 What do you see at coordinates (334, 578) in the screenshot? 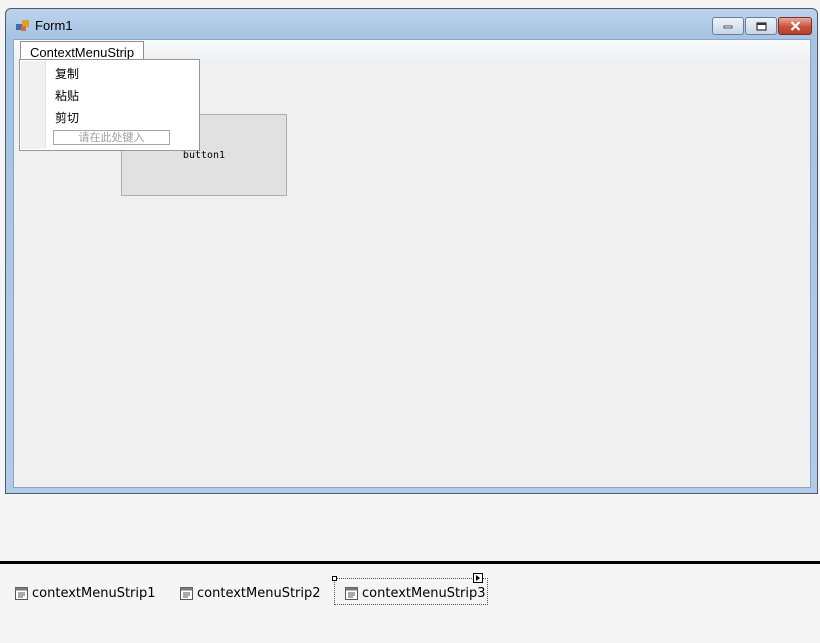
I see `selection-grip` at bounding box center [334, 578].